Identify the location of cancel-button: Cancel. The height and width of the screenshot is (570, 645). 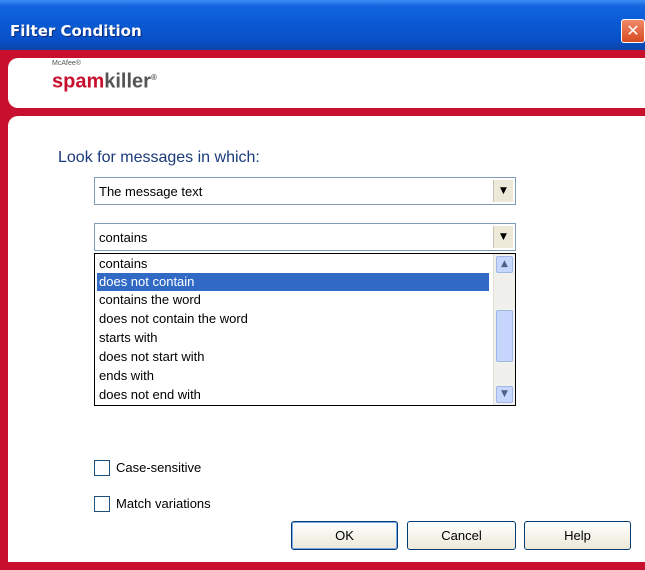
(461, 535).